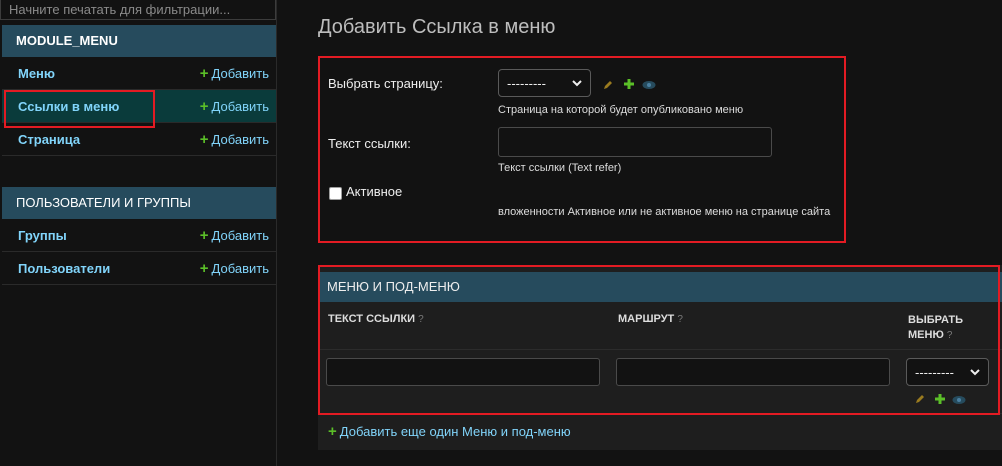 This screenshot has height=466, width=1002. Describe the element at coordinates (455, 431) in the screenshot. I see `add-another-label: Добавить еще один Меню и под-меню` at that location.